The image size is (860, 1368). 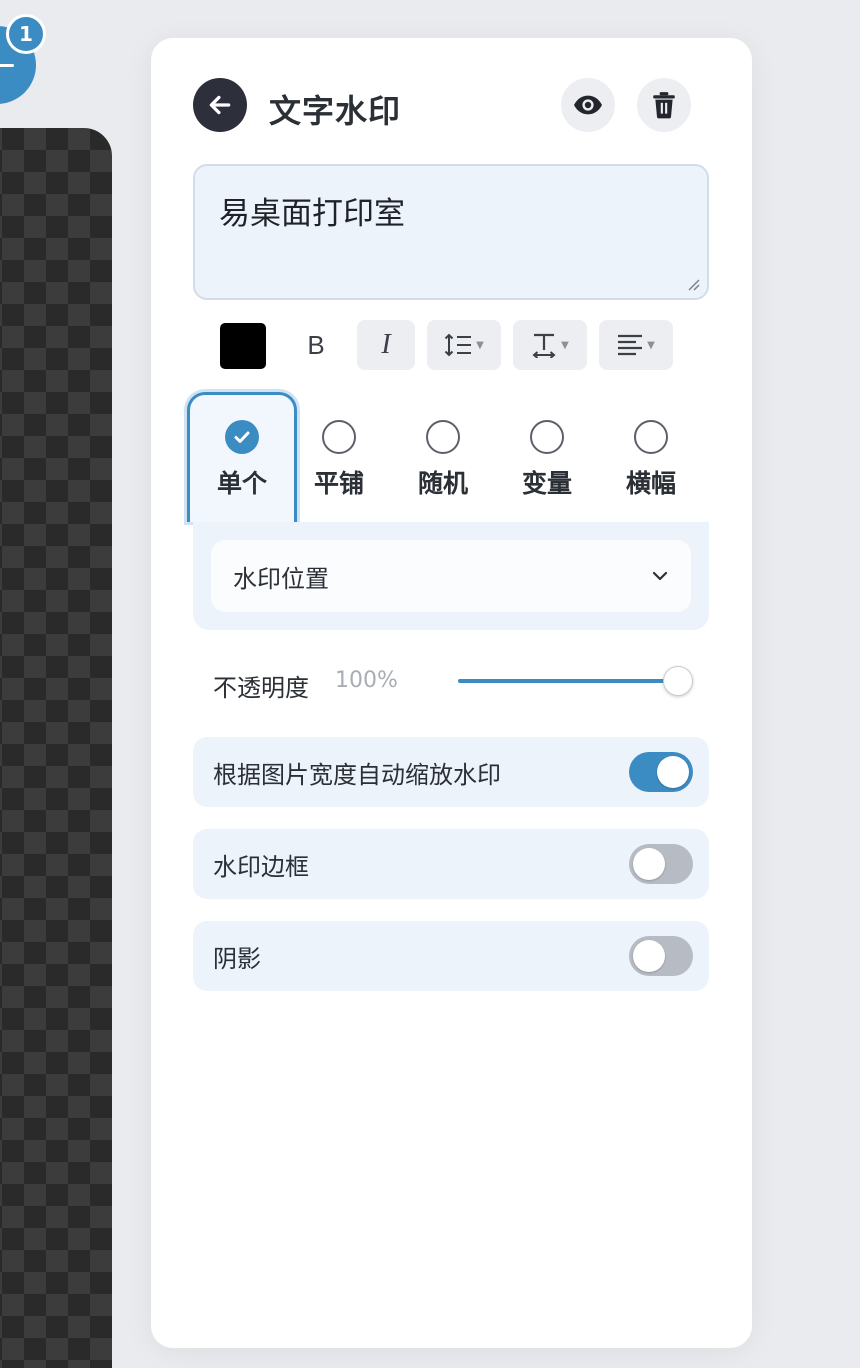 I want to click on check-icon, so click(x=242, y=437).